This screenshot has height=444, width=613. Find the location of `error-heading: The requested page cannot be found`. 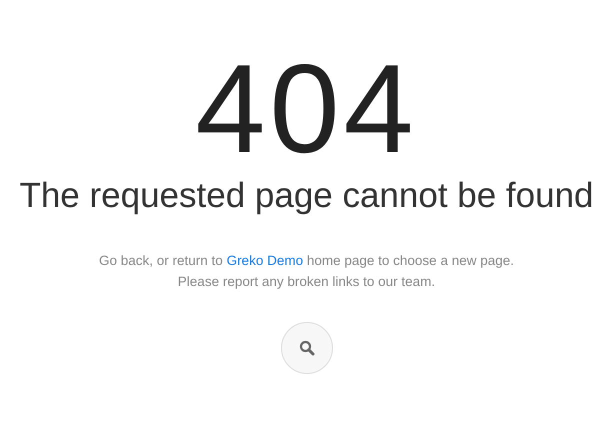

error-heading: The requested page cannot be found is located at coordinates (306, 196).